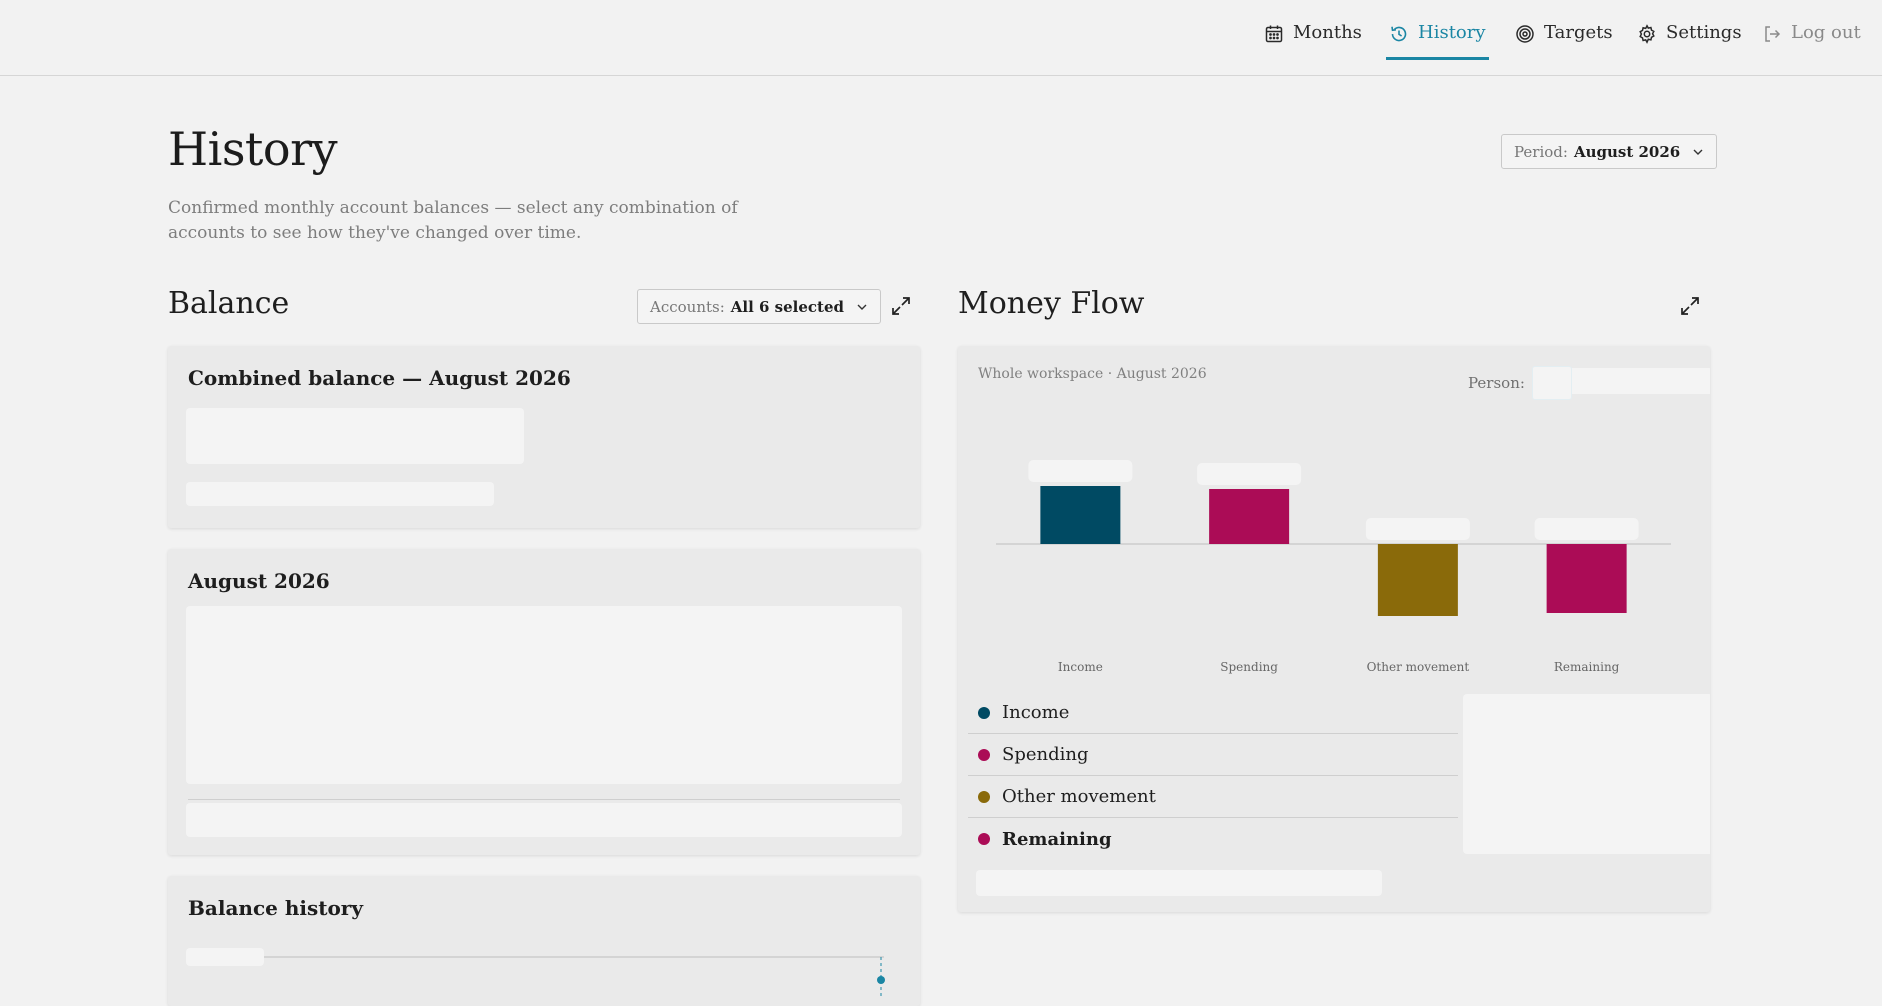 This screenshot has height=1006, width=1882. What do you see at coordinates (1541, 151) in the screenshot?
I see `period-label: Period:` at bounding box center [1541, 151].